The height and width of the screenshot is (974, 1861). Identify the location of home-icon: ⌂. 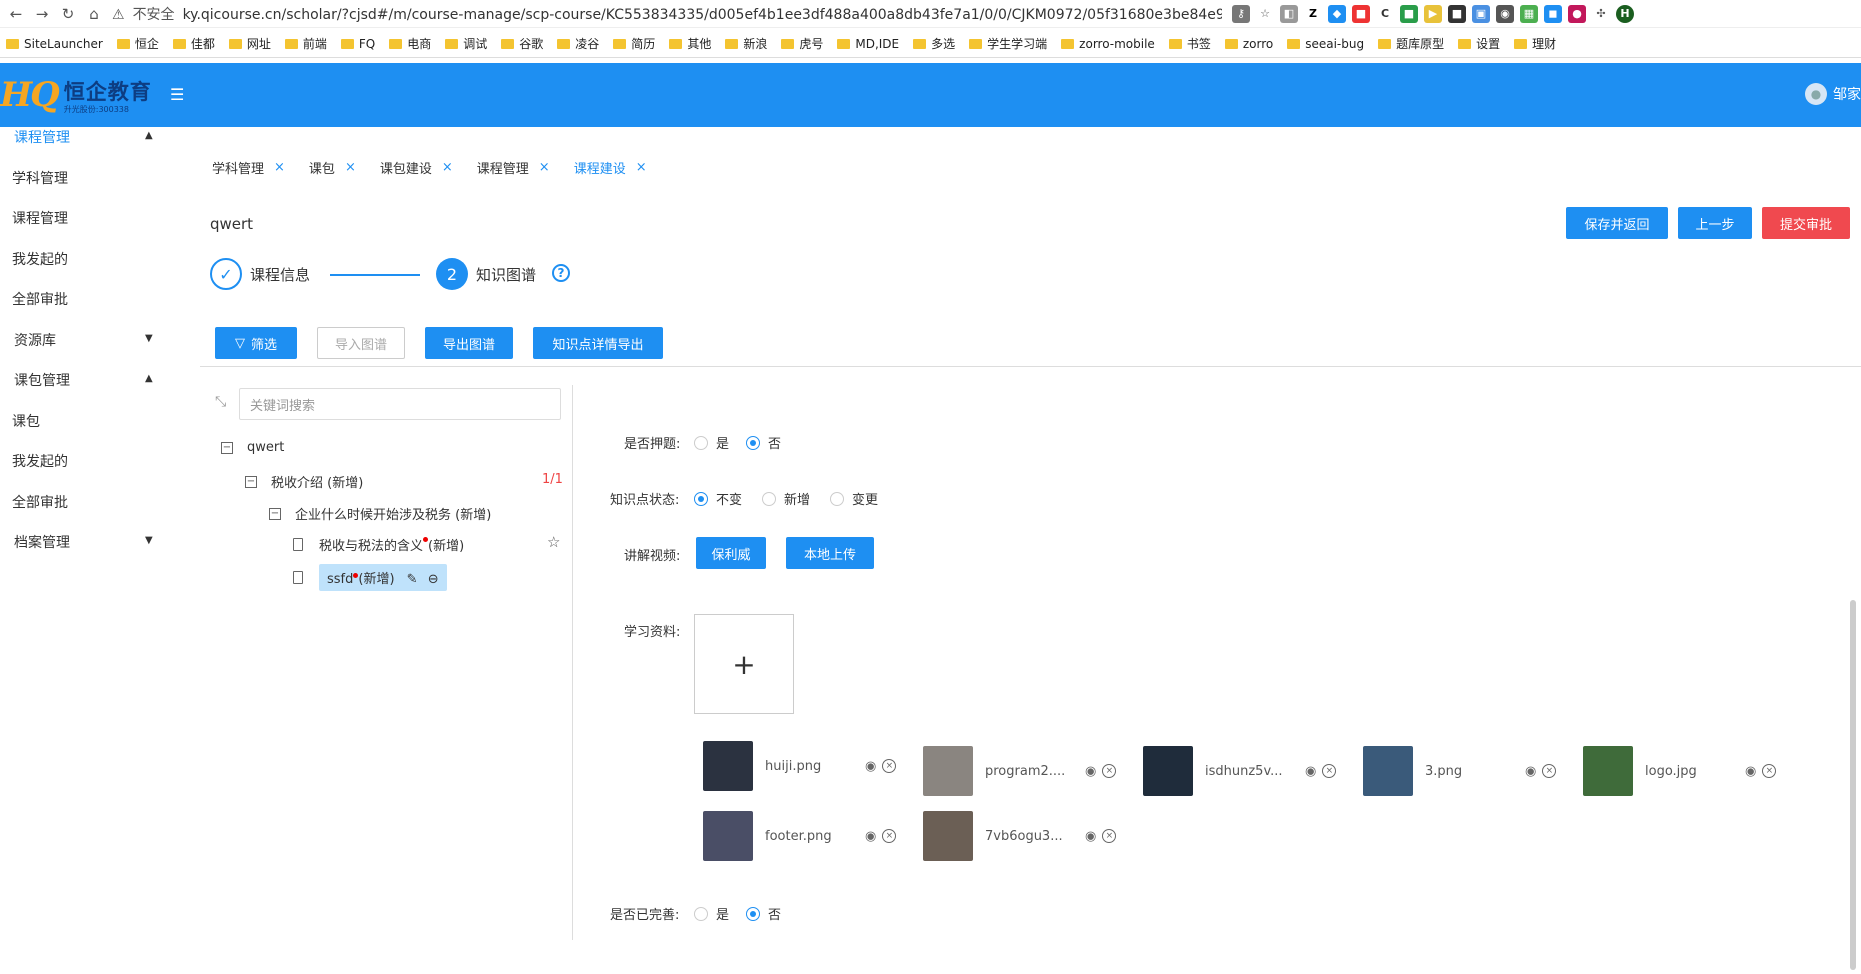
(94, 14).